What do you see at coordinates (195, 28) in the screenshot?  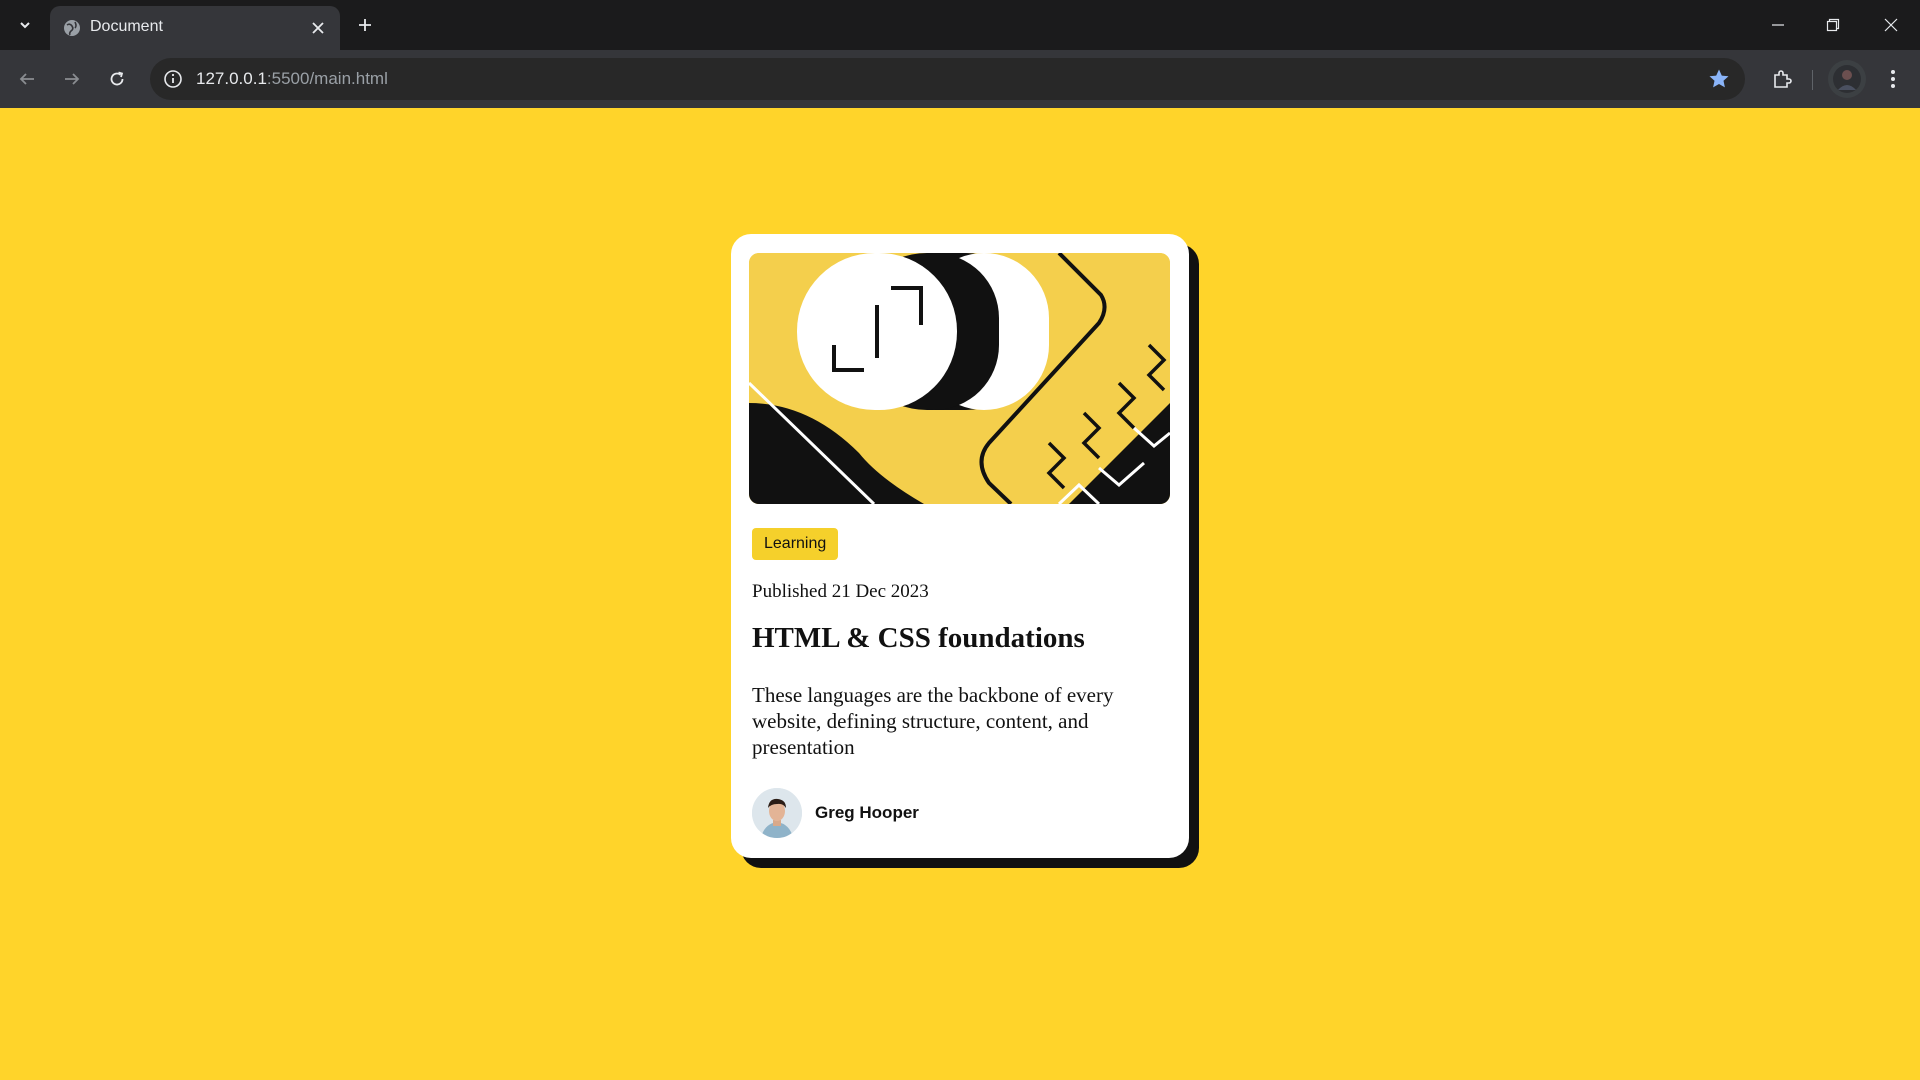 I see `tab-document: Document` at bounding box center [195, 28].